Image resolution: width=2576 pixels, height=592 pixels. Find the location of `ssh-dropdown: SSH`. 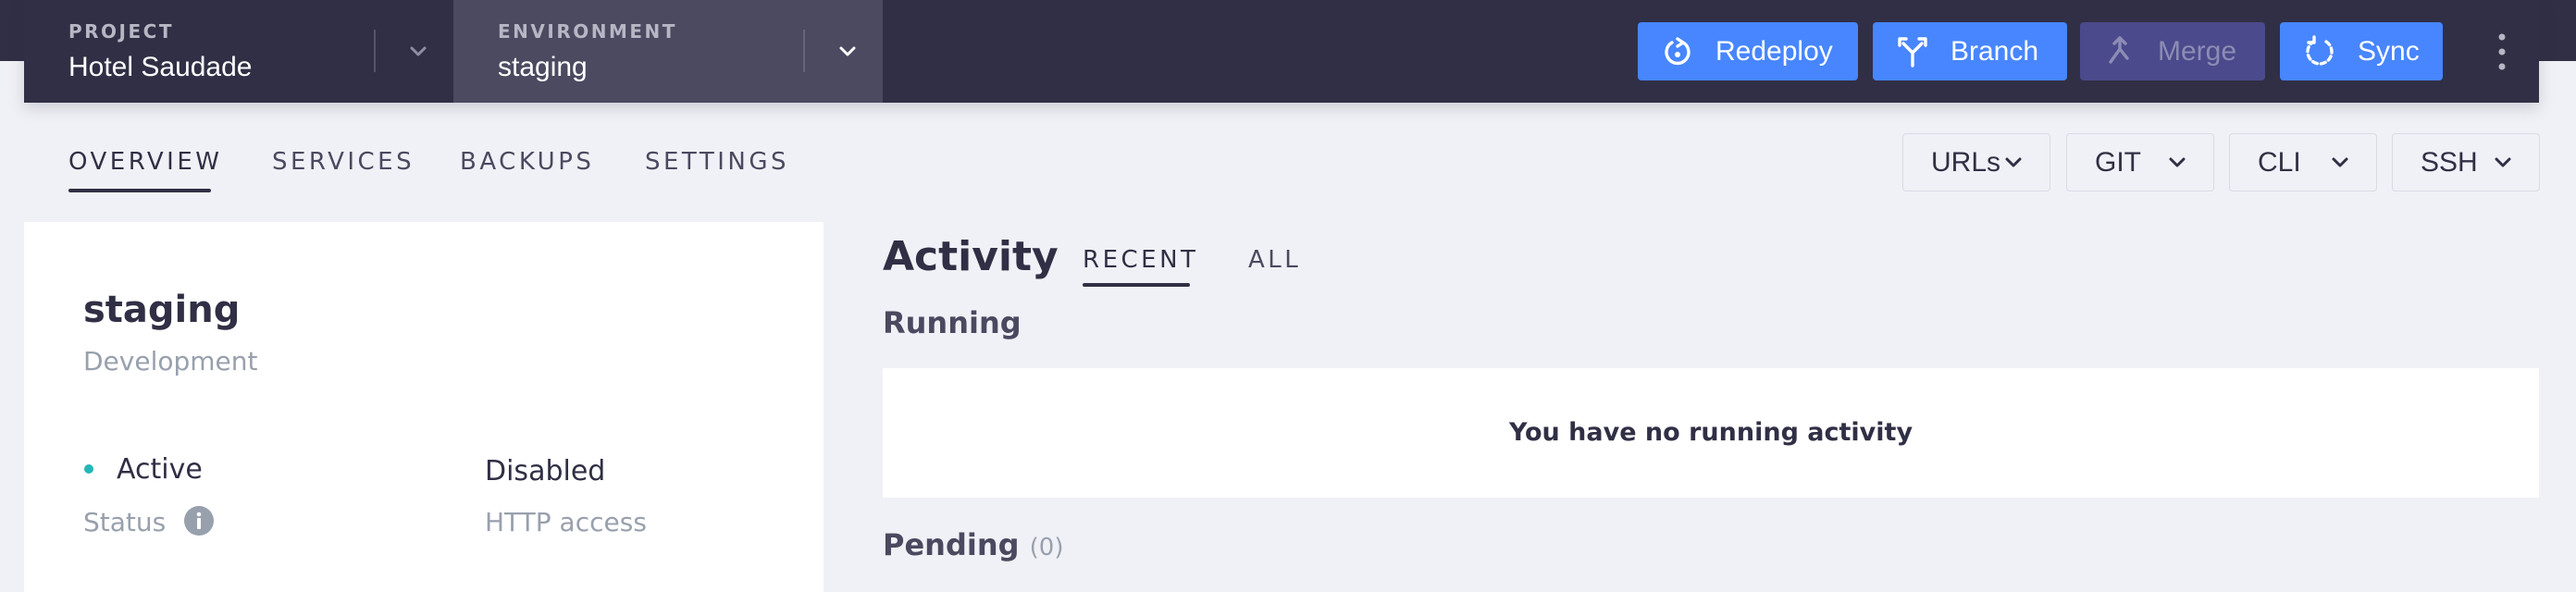

ssh-dropdown: SSH is located at coordinates (2466, 162).